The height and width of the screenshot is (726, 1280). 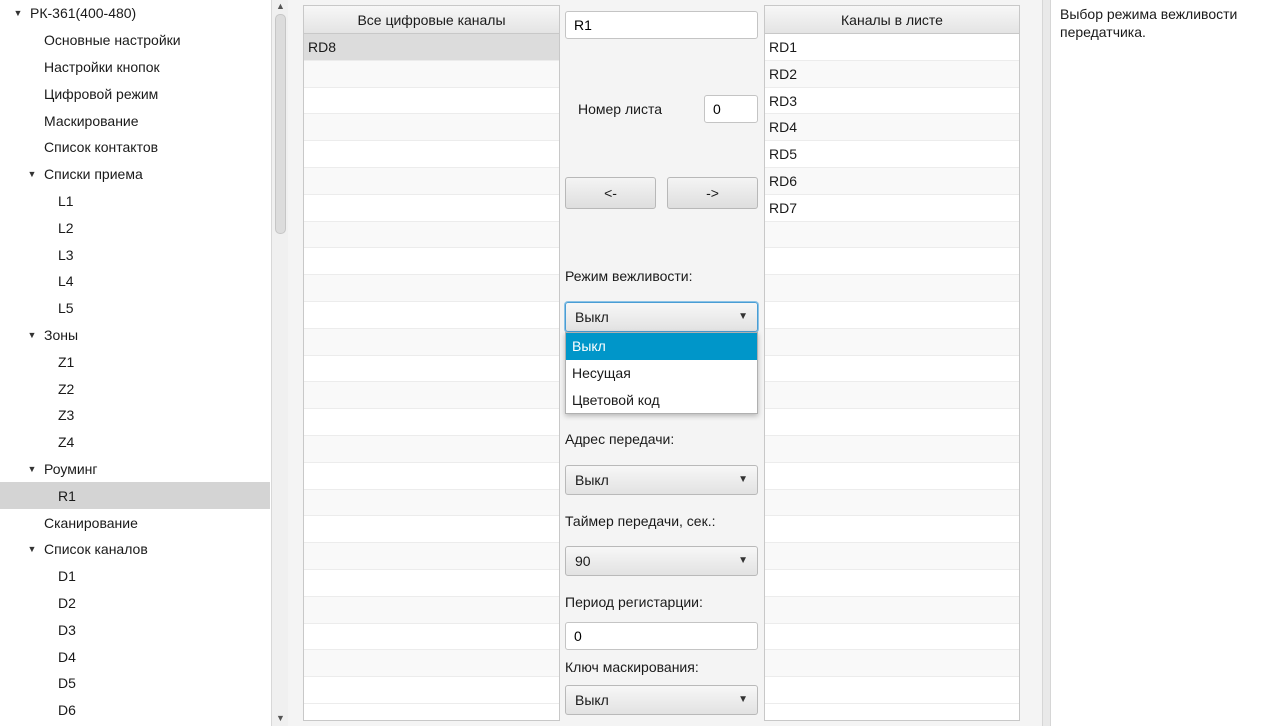 What do you see at coordinates (135, 13) in the screenshot?
I see `tree-item: ▼ РК-361(400-480)` at bounding box center [135, 13].